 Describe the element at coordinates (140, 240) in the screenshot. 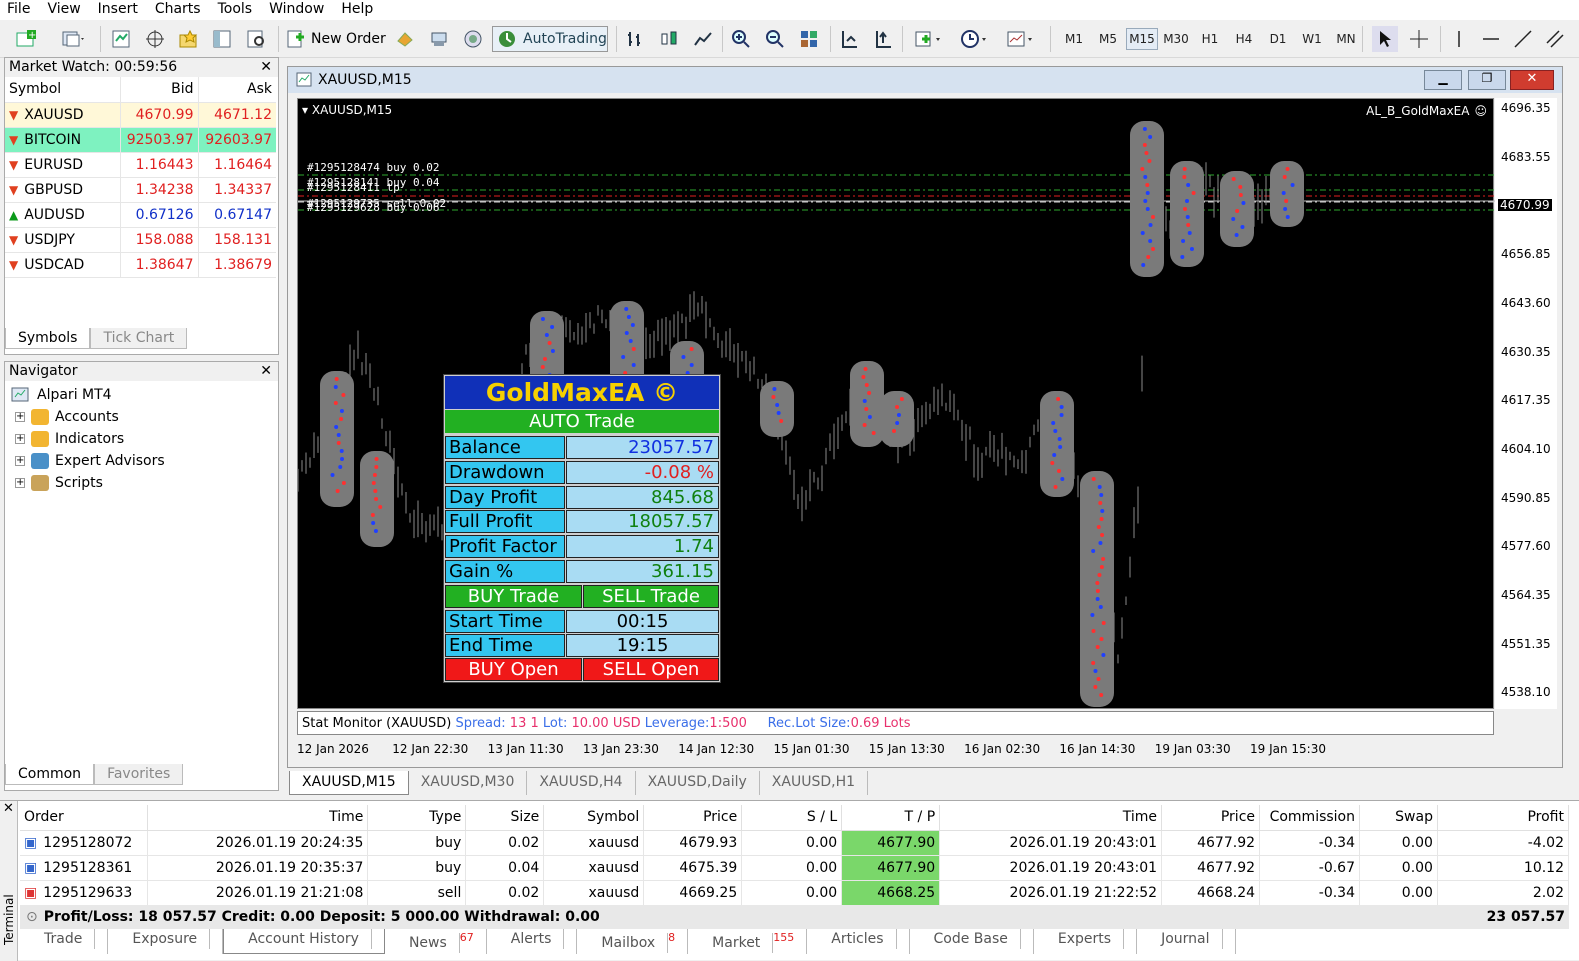

I see `market-watch-row: ▼ USDJPY 158.088 158.131` at that location.